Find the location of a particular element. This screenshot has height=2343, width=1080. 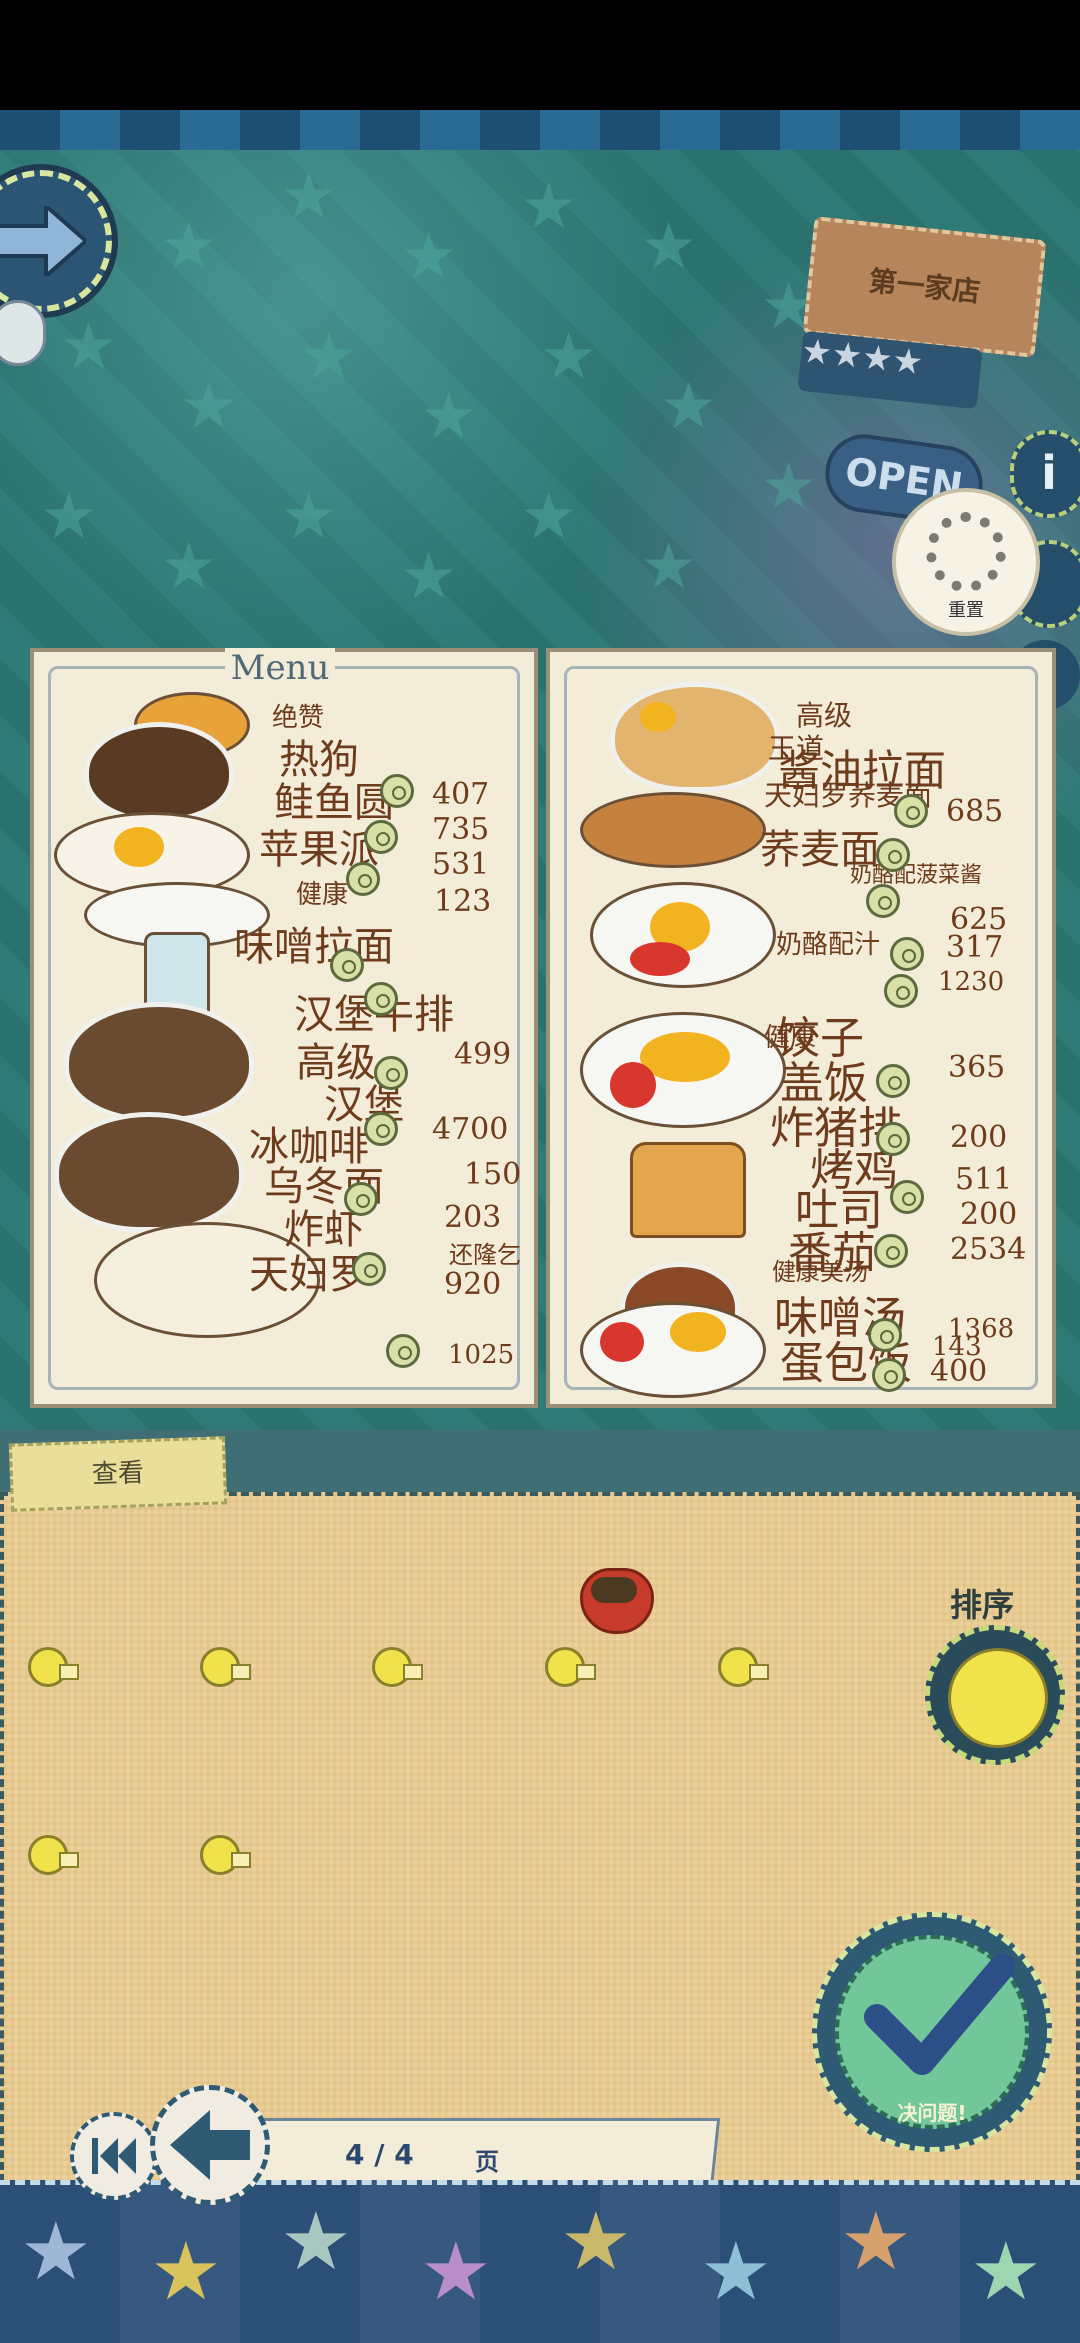

menu-text: 还隆乞 is located at coordinates (485, 1255).